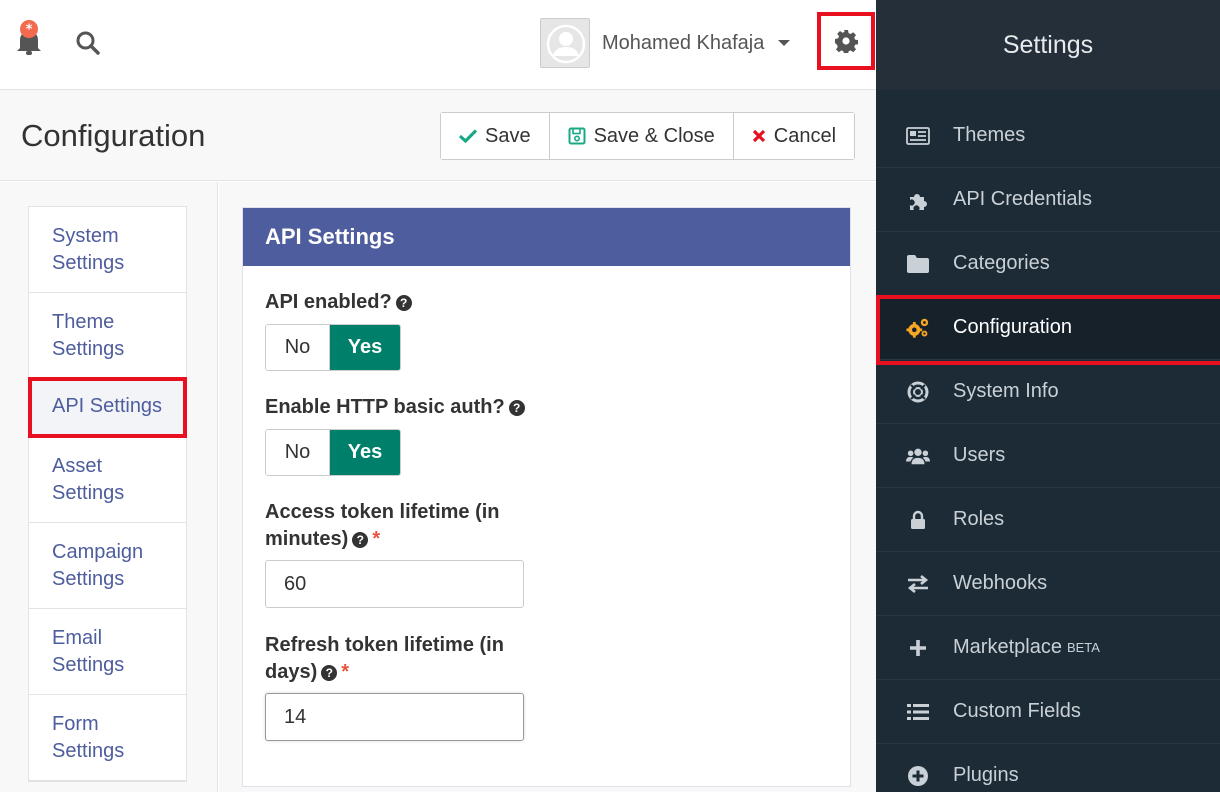  What do you see at coordinates (438, 136) in the screenshot?
I see `page-header: Configuration Save Save & Close Cancel` at bounding box center [438, 136].